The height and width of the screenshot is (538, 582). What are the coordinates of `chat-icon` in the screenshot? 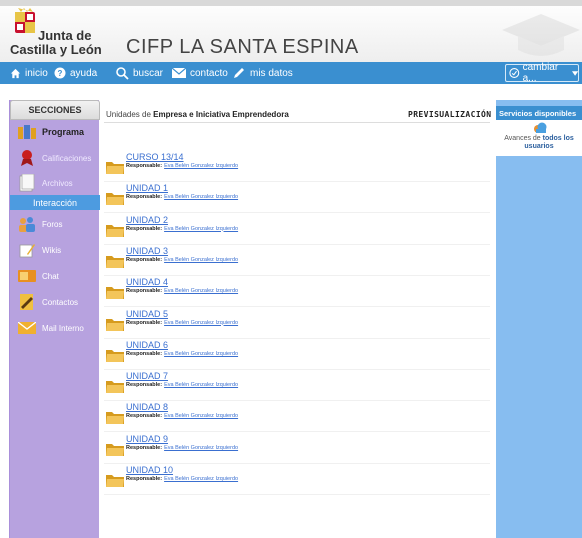 It's located at (27, 276).